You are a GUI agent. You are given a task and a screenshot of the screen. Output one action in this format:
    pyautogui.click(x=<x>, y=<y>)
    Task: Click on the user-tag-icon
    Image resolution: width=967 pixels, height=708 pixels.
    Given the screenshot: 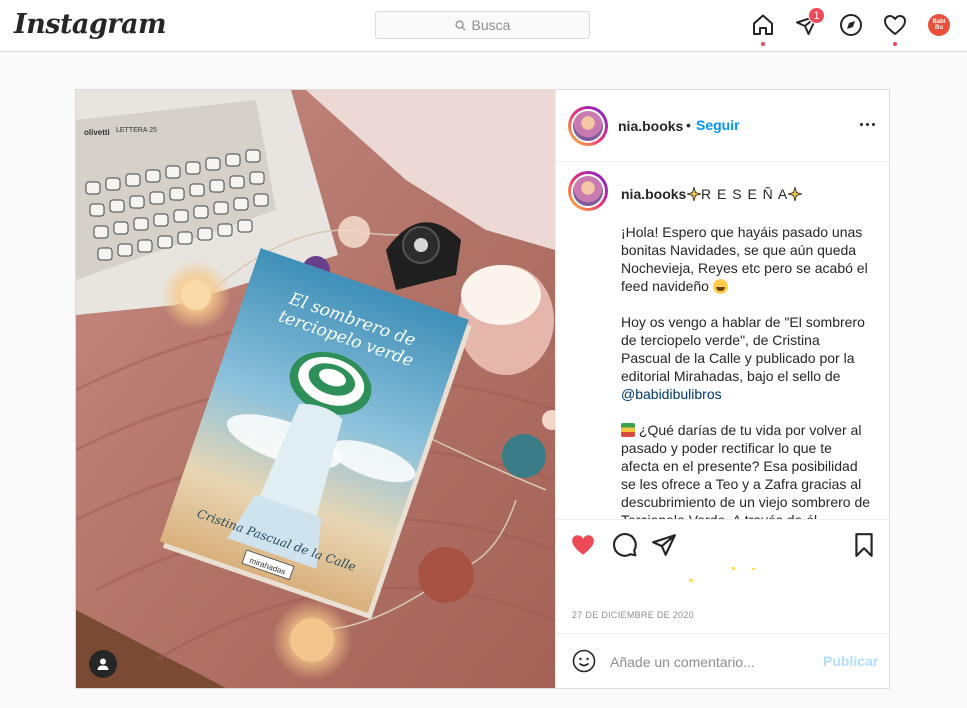 What is the action you would take?
    pyautogui.click(x=103, y=664)
    